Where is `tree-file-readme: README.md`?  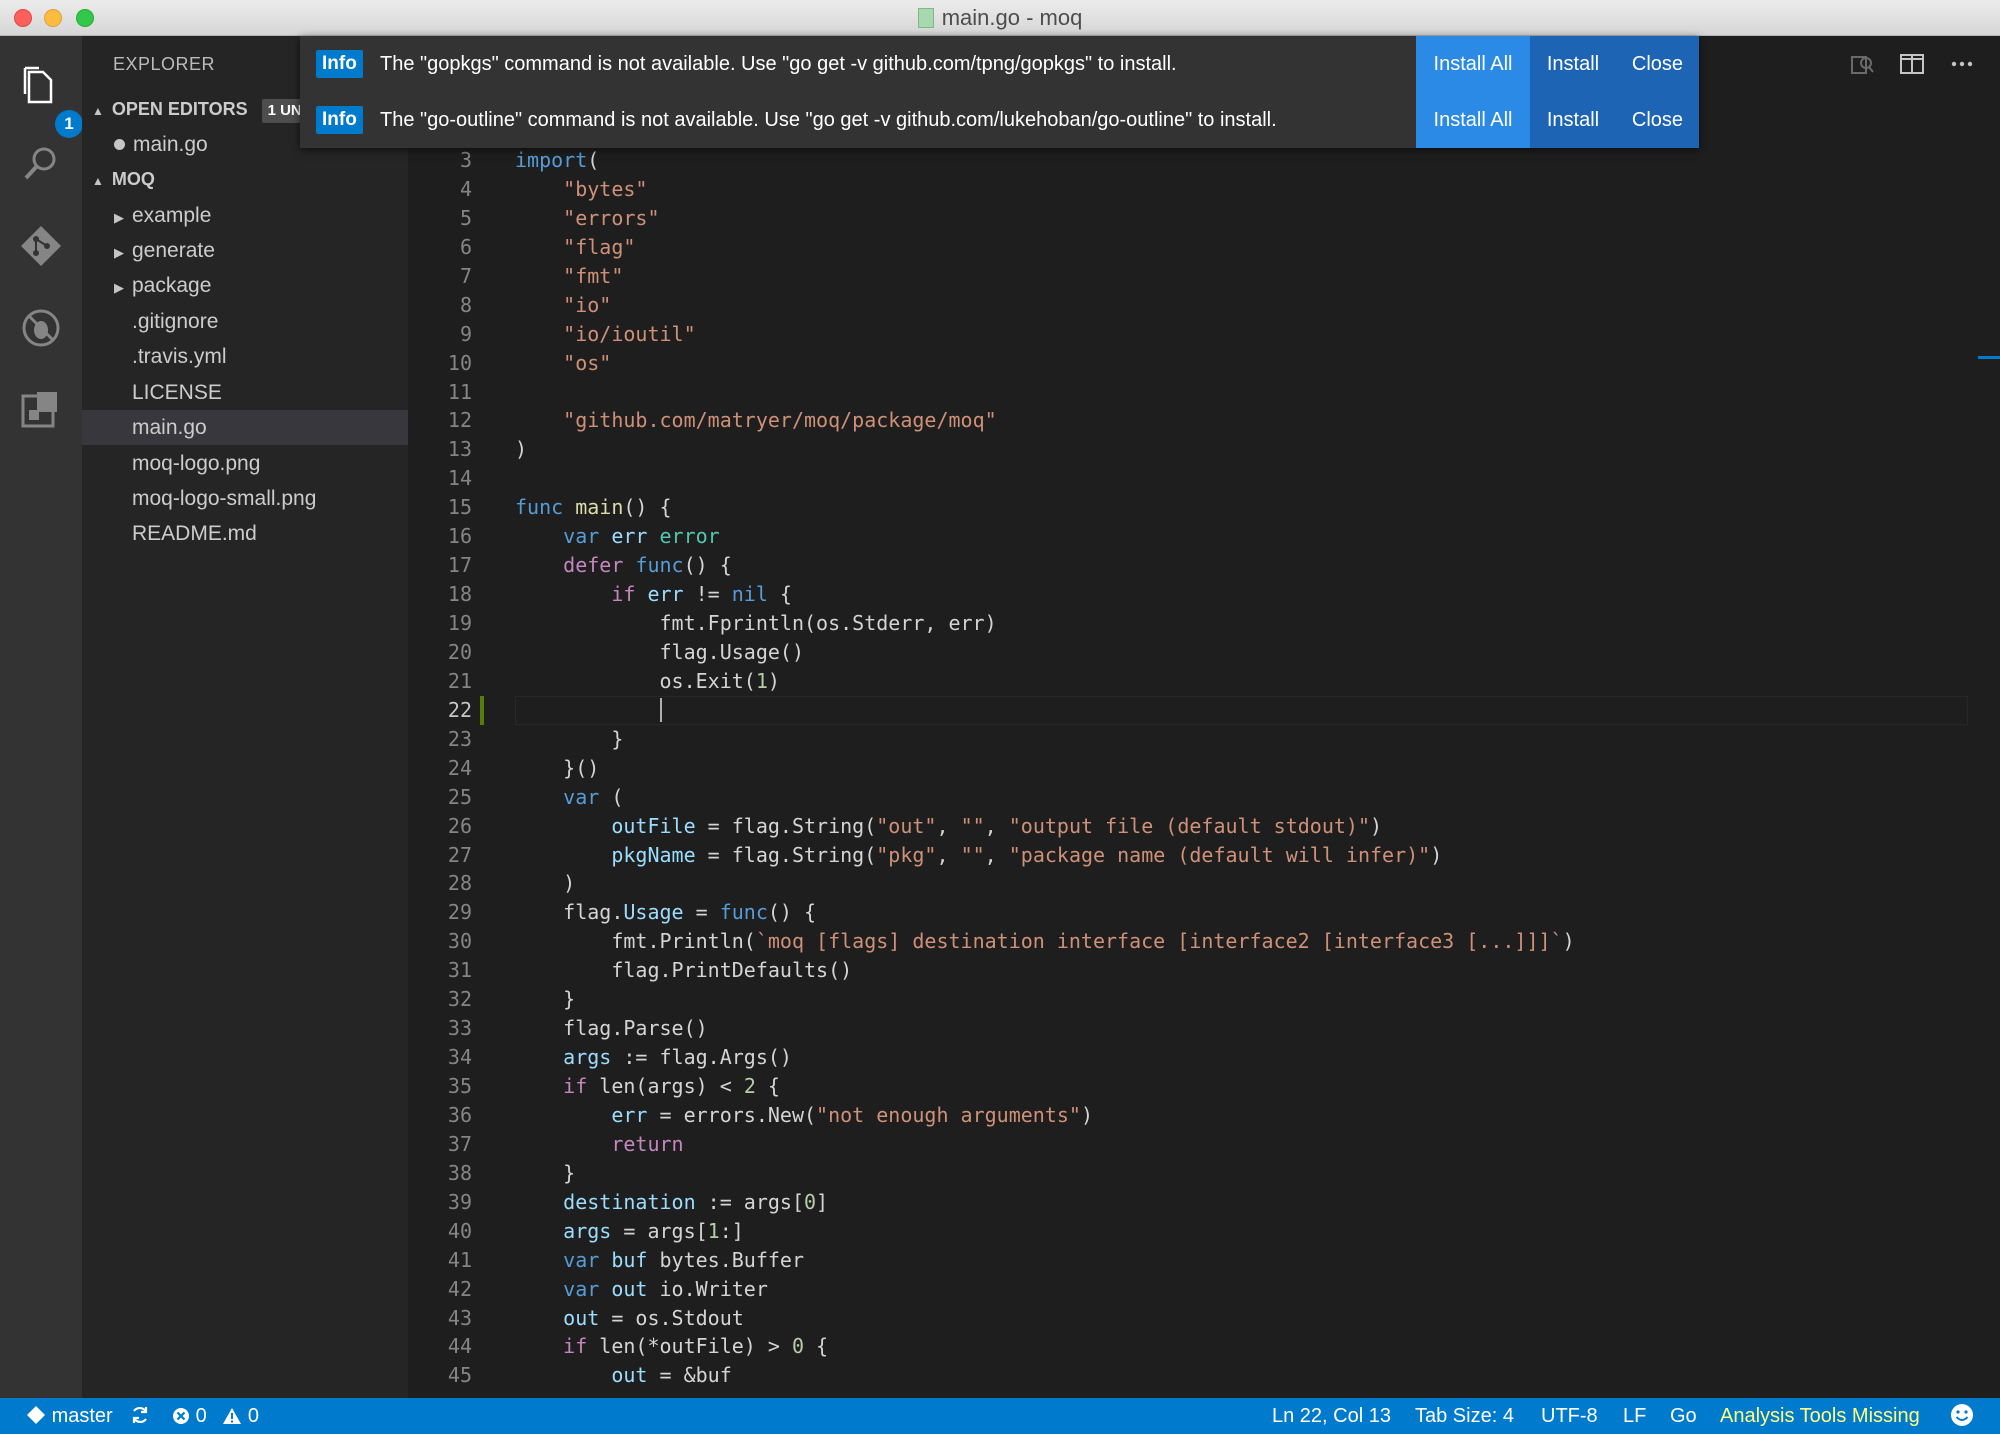
tree-file-readme: README.md is located at coordinates (245, 533).